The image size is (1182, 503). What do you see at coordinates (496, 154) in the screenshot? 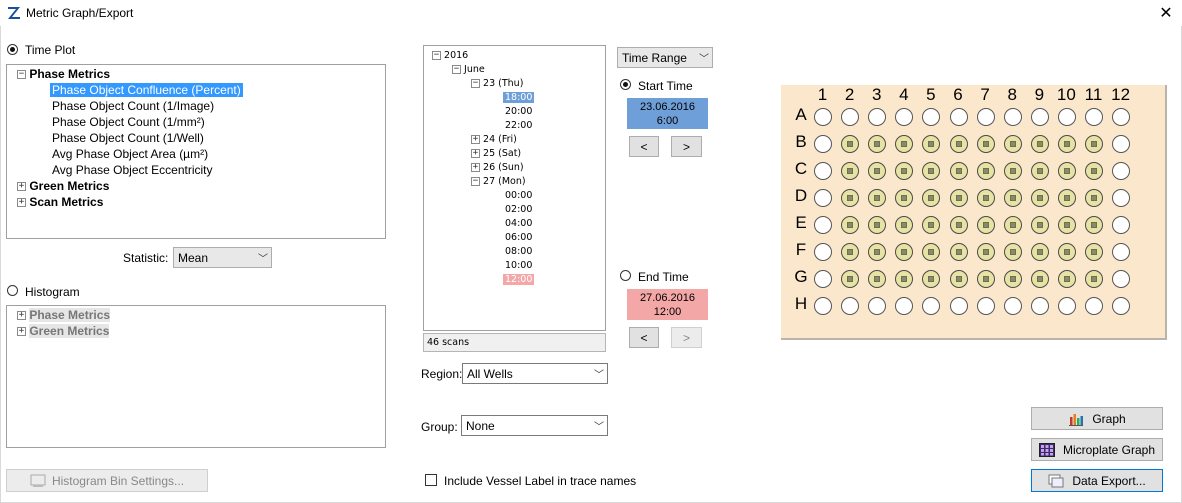
I see `tree-node-day: + 25 (Sat)` at bounding box center [496, 154].